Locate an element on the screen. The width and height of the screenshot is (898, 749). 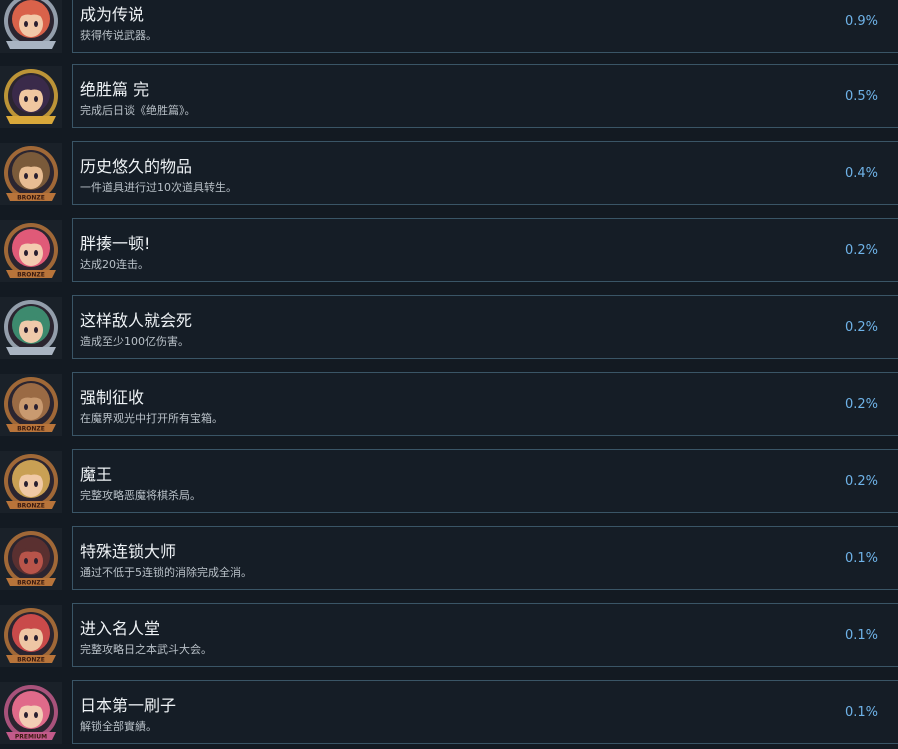
achievement-panel: 这样敌人就会死造成至少100亿伤害。 0.2% is located at coordinates (485, 327).